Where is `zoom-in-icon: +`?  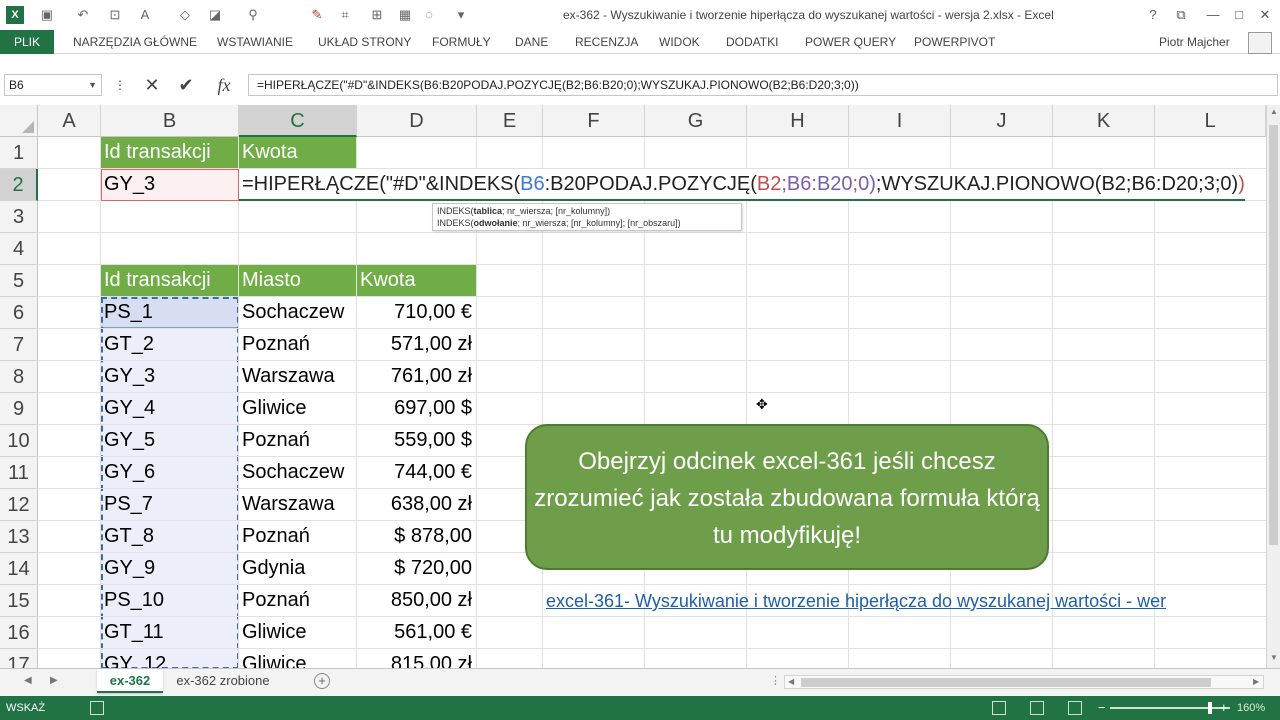 zoom-in-icon: + is located at coordinates (1224, 707).